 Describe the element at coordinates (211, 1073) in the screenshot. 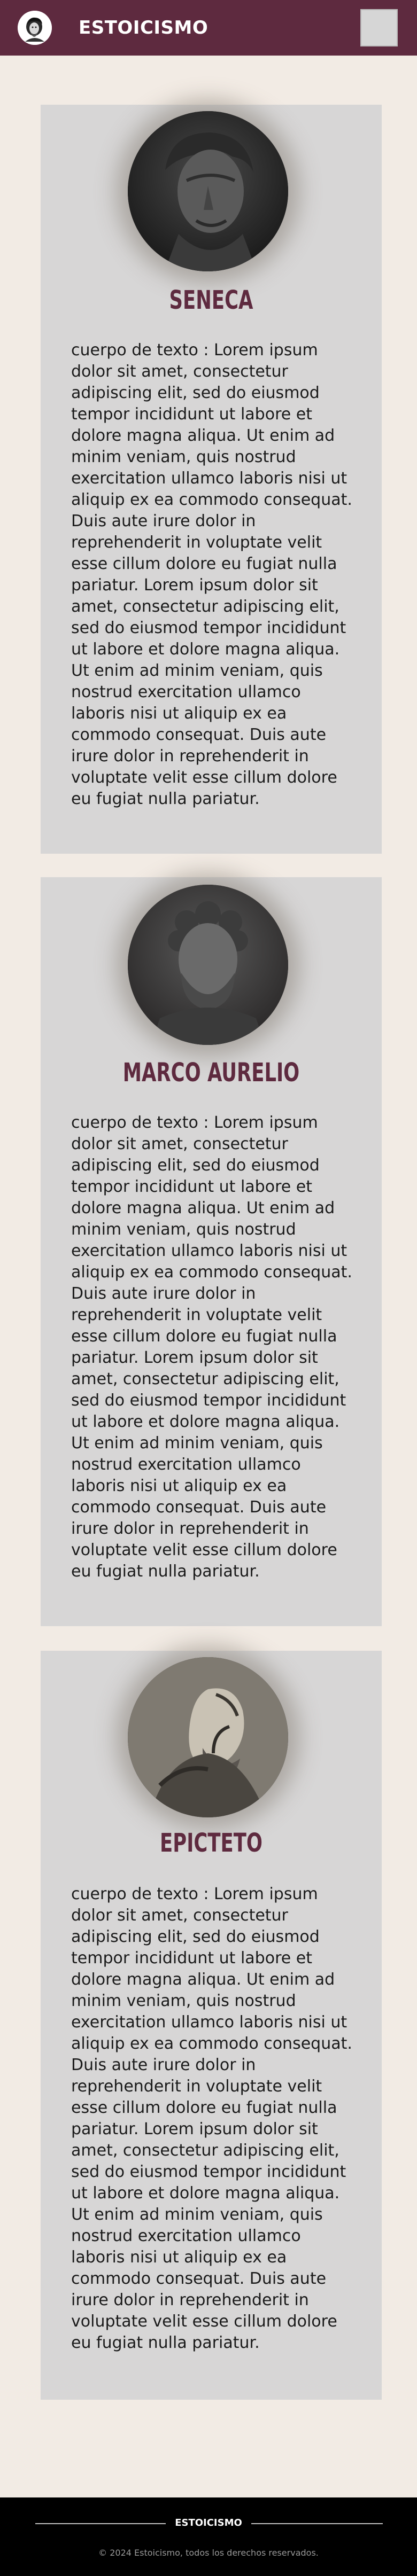

I see `philosopher-name: MARCO AURELIO` at that location.